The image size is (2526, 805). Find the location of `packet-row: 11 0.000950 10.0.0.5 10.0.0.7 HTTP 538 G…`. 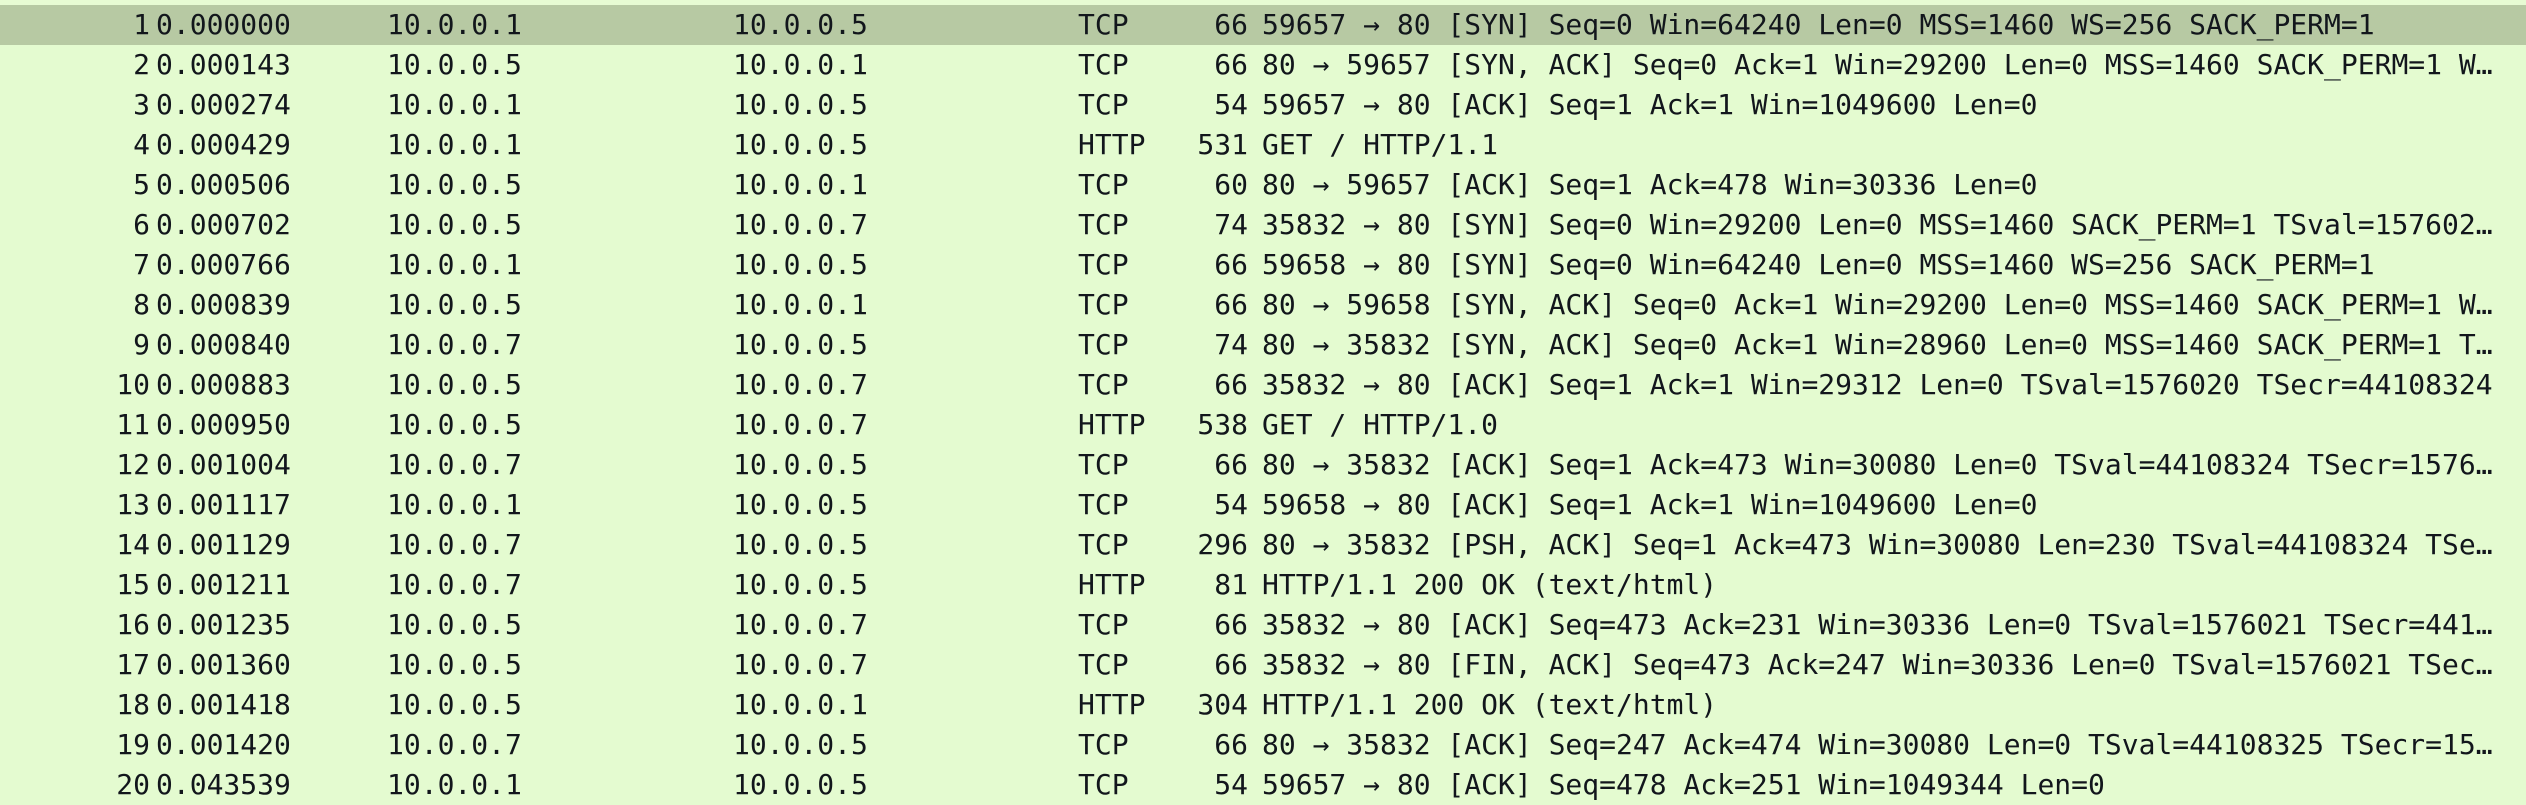

packet-row: 11 0.000950 10.0.0.5 10.0.0.7 HTTP 538 G… is located at coordinates (1263, 425).